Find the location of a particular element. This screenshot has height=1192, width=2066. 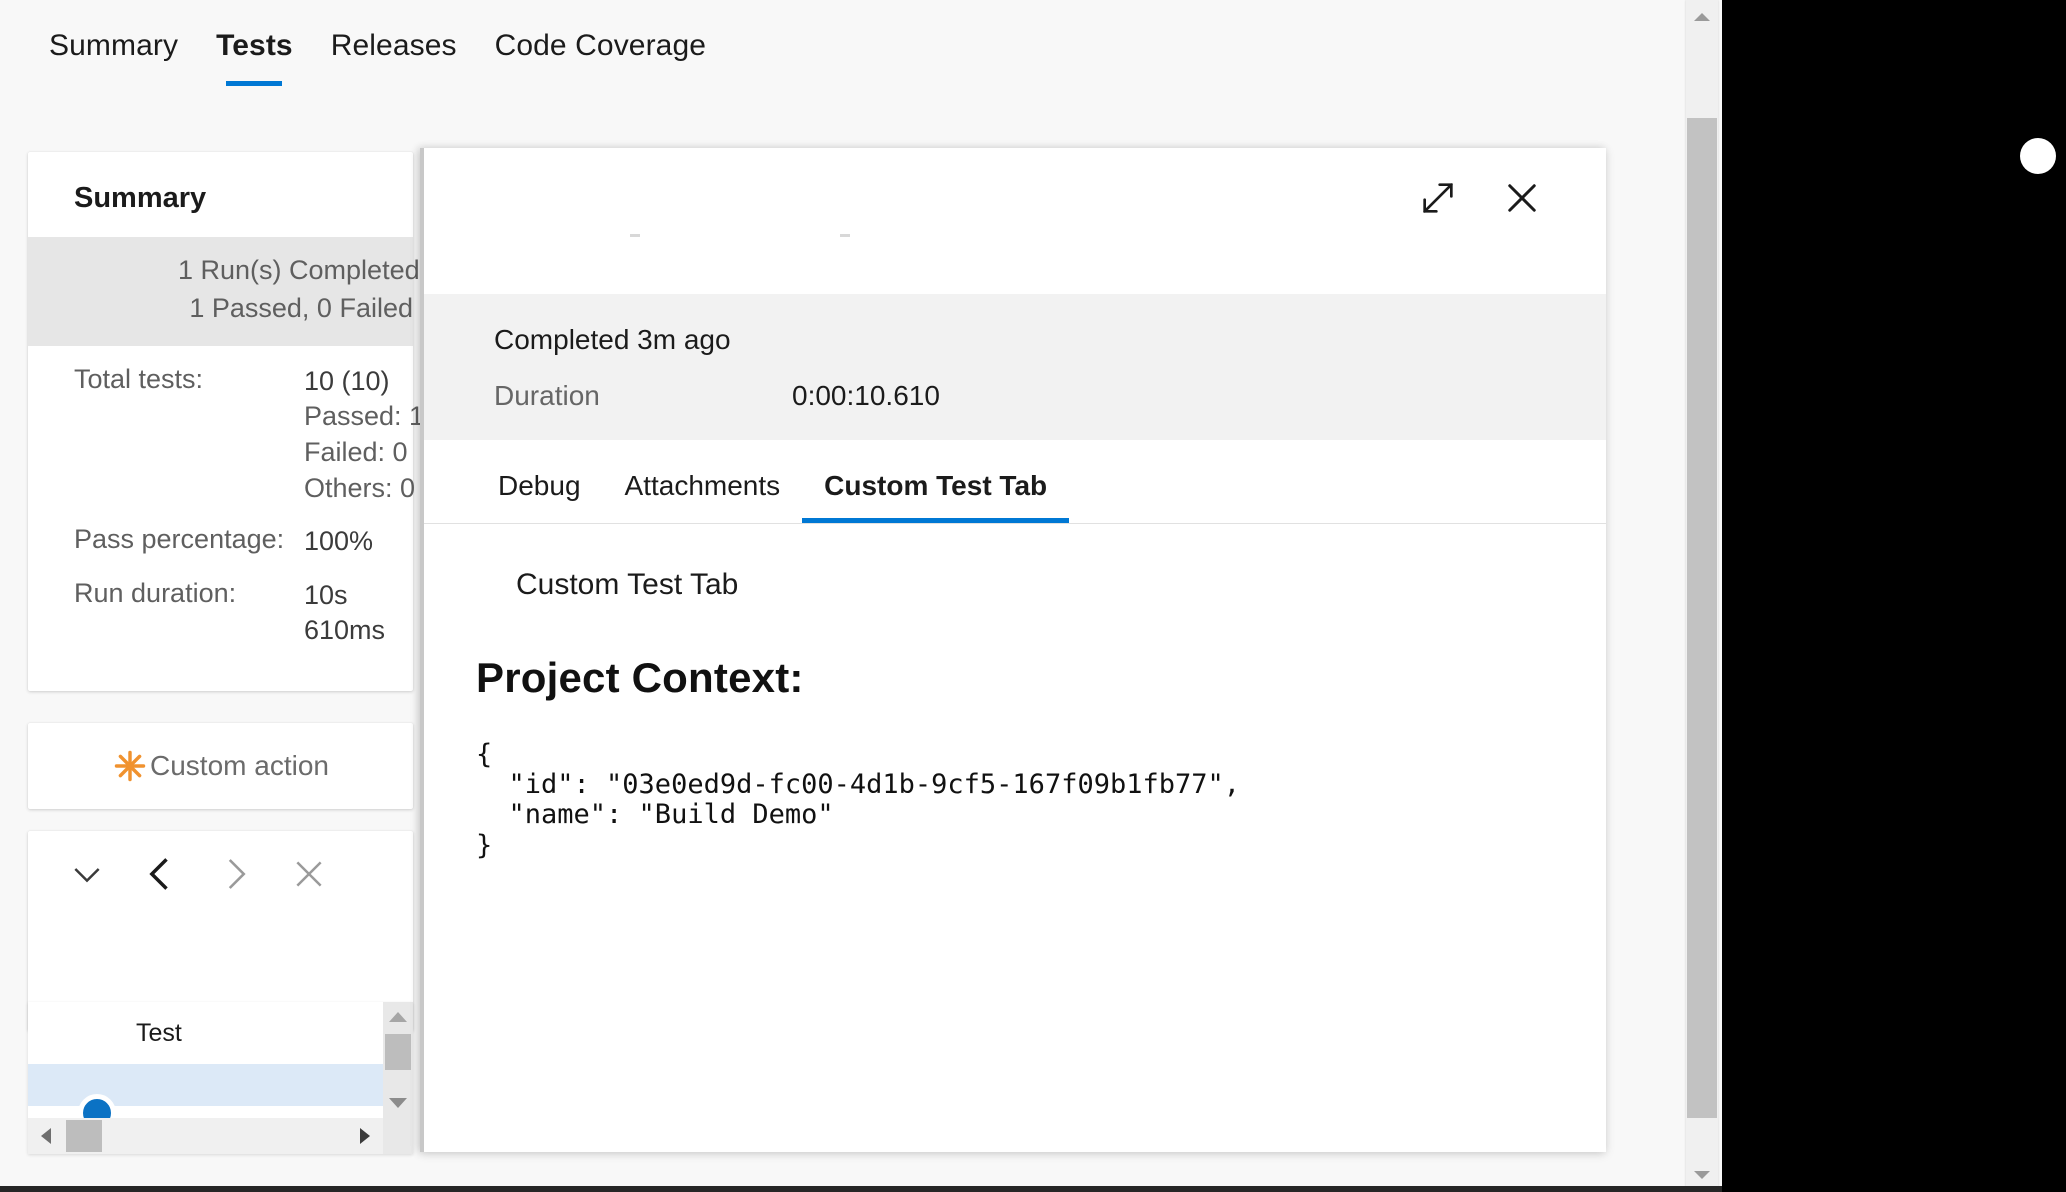

tab-releases-label: Releases is located at coordinates (393, 45).